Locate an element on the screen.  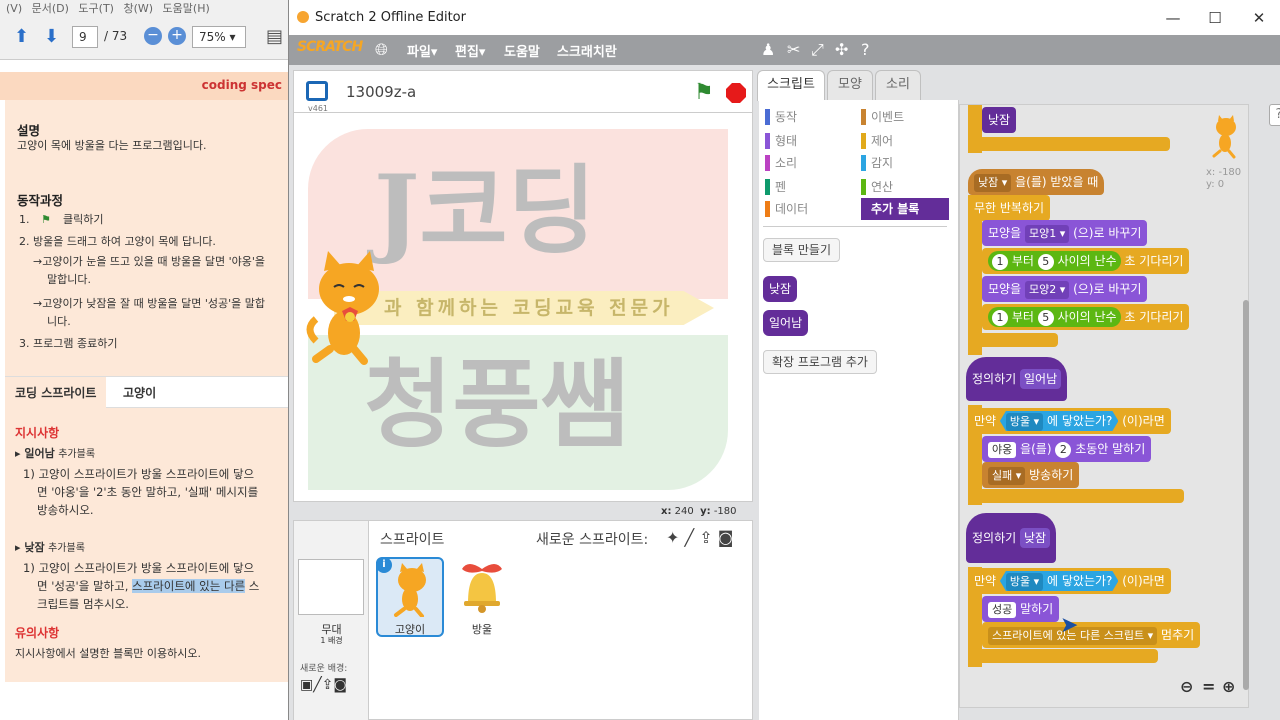
category-looks: 형태 is located at coordinates (781, 141).